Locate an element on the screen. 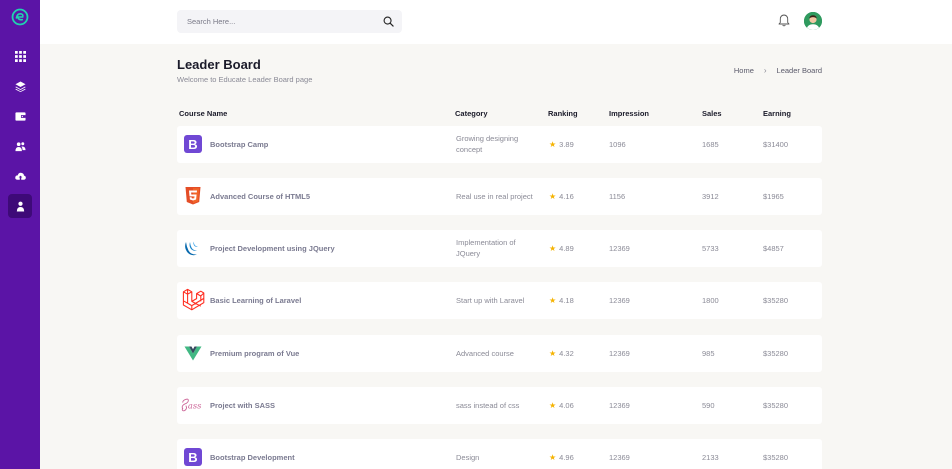  course-earning: $31400 is located at coordinates (776, 144).